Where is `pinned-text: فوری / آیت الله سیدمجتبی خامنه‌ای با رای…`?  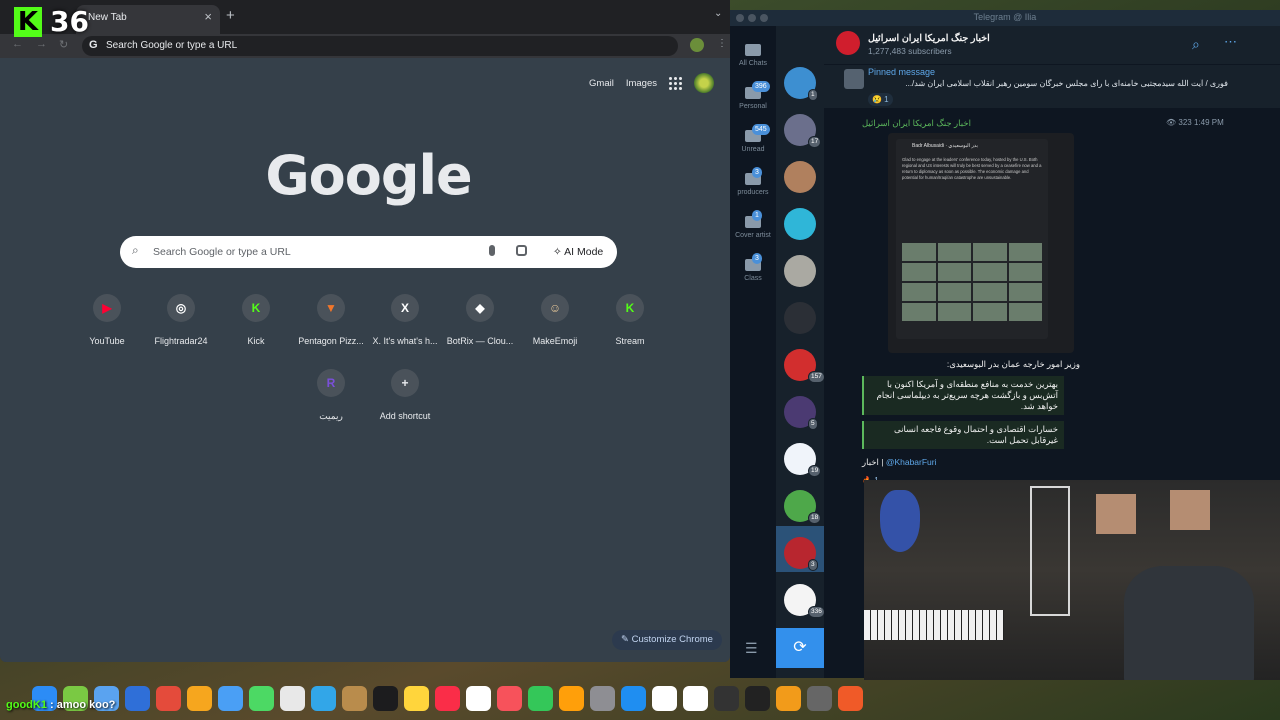 pinned-text: فوری / آیت الله سیدمجتبی خامنه‌ای با رای… is located at coordinates (1066, 83).